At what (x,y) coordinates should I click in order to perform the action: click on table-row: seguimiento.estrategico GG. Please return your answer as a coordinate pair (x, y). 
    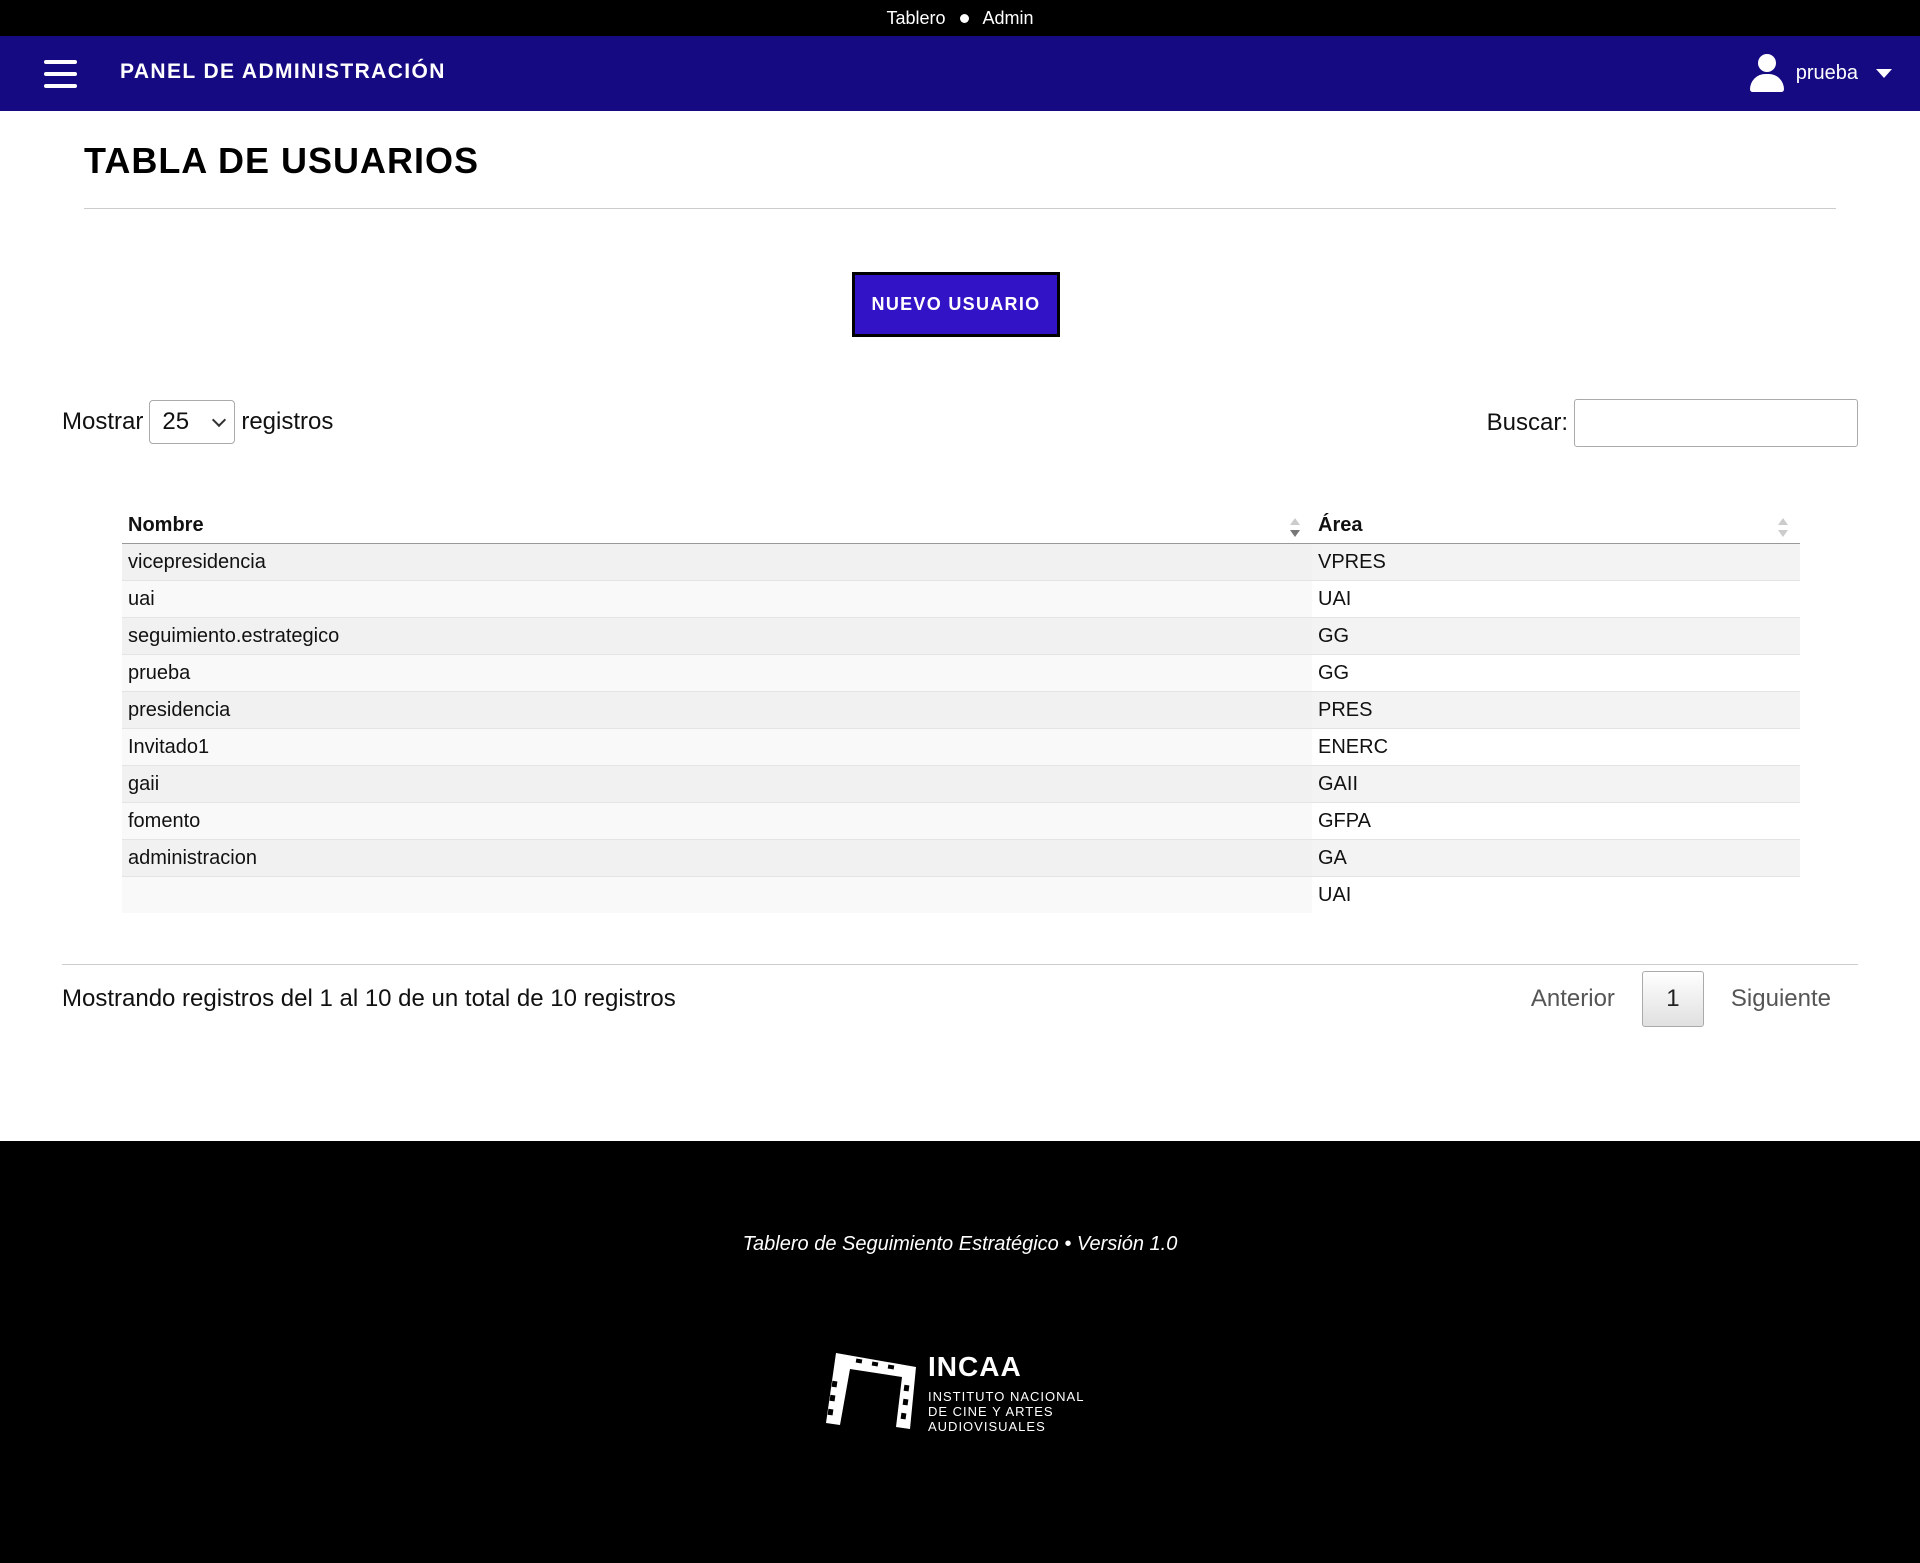
    Looking at the image, I should click on (961, 636).